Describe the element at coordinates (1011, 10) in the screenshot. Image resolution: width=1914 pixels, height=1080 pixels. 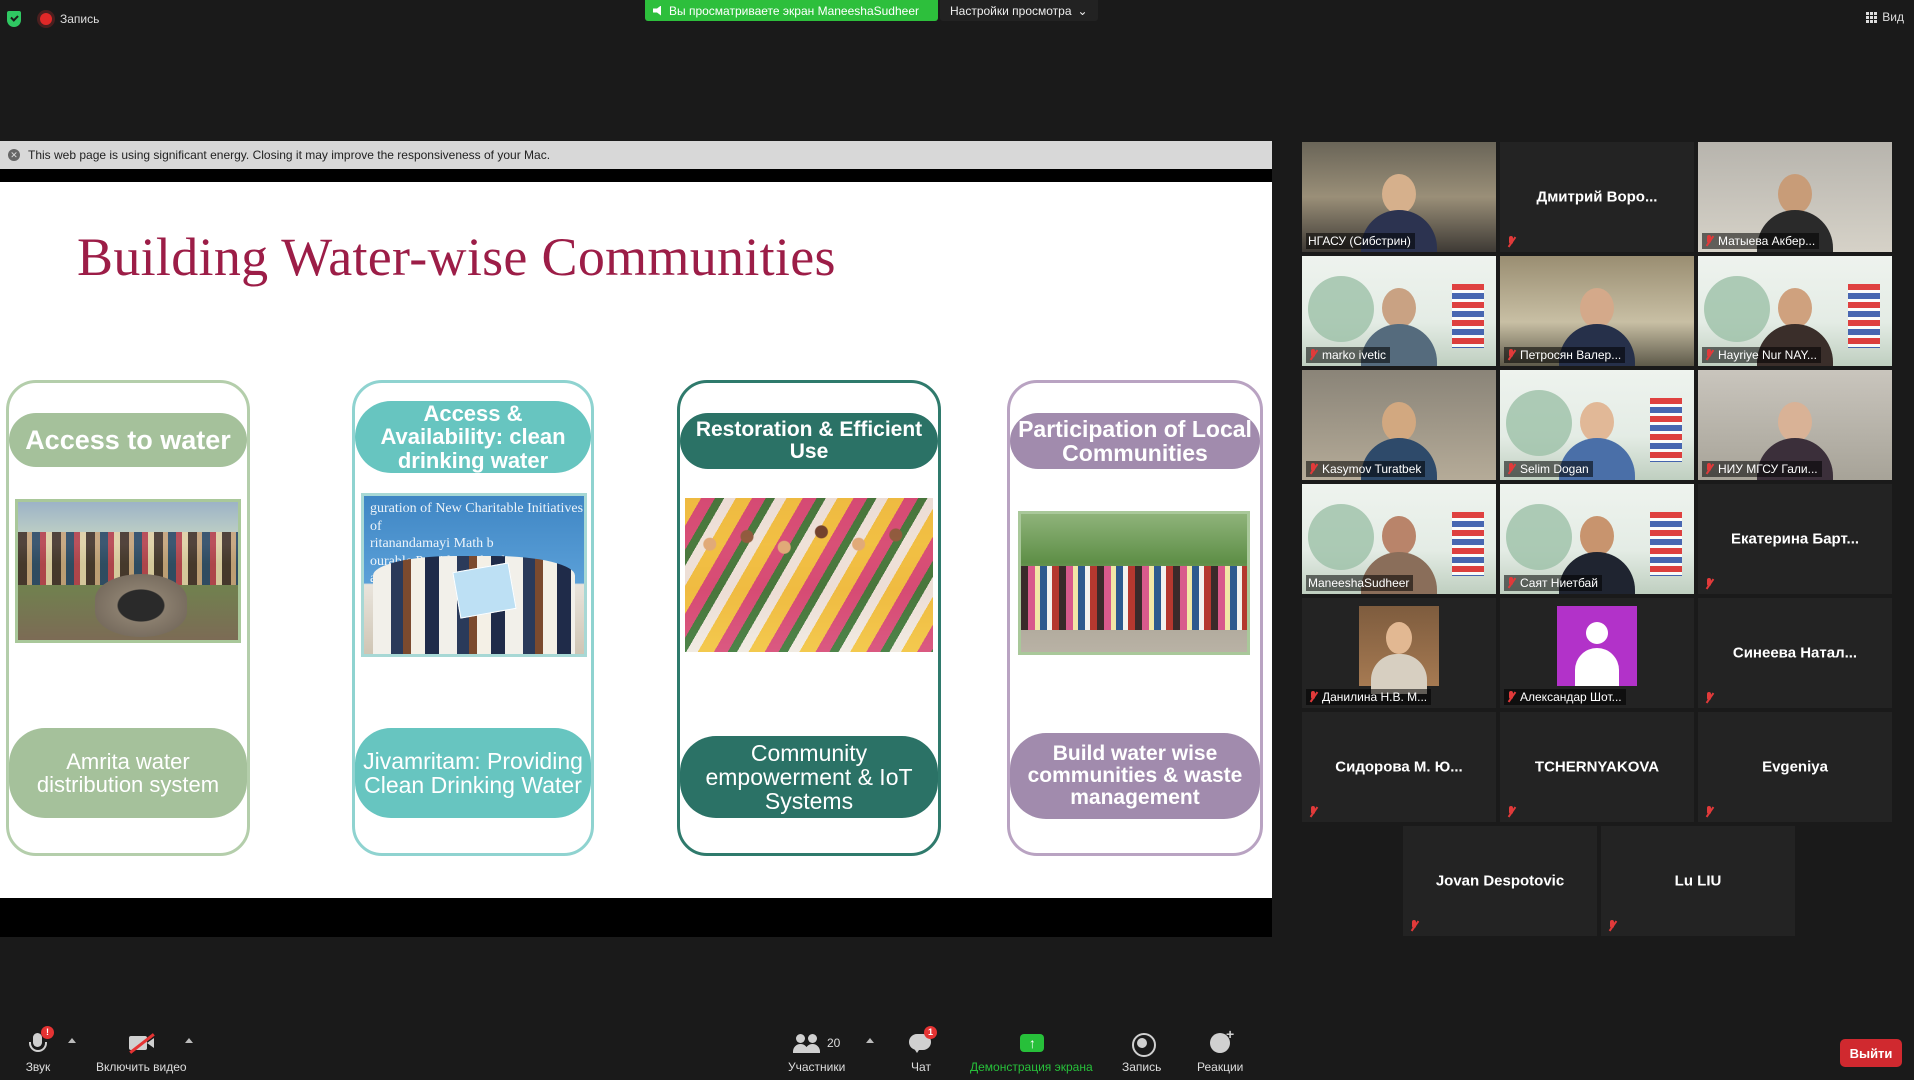
I see `view-options-label: Настройки просмотра` at that location.